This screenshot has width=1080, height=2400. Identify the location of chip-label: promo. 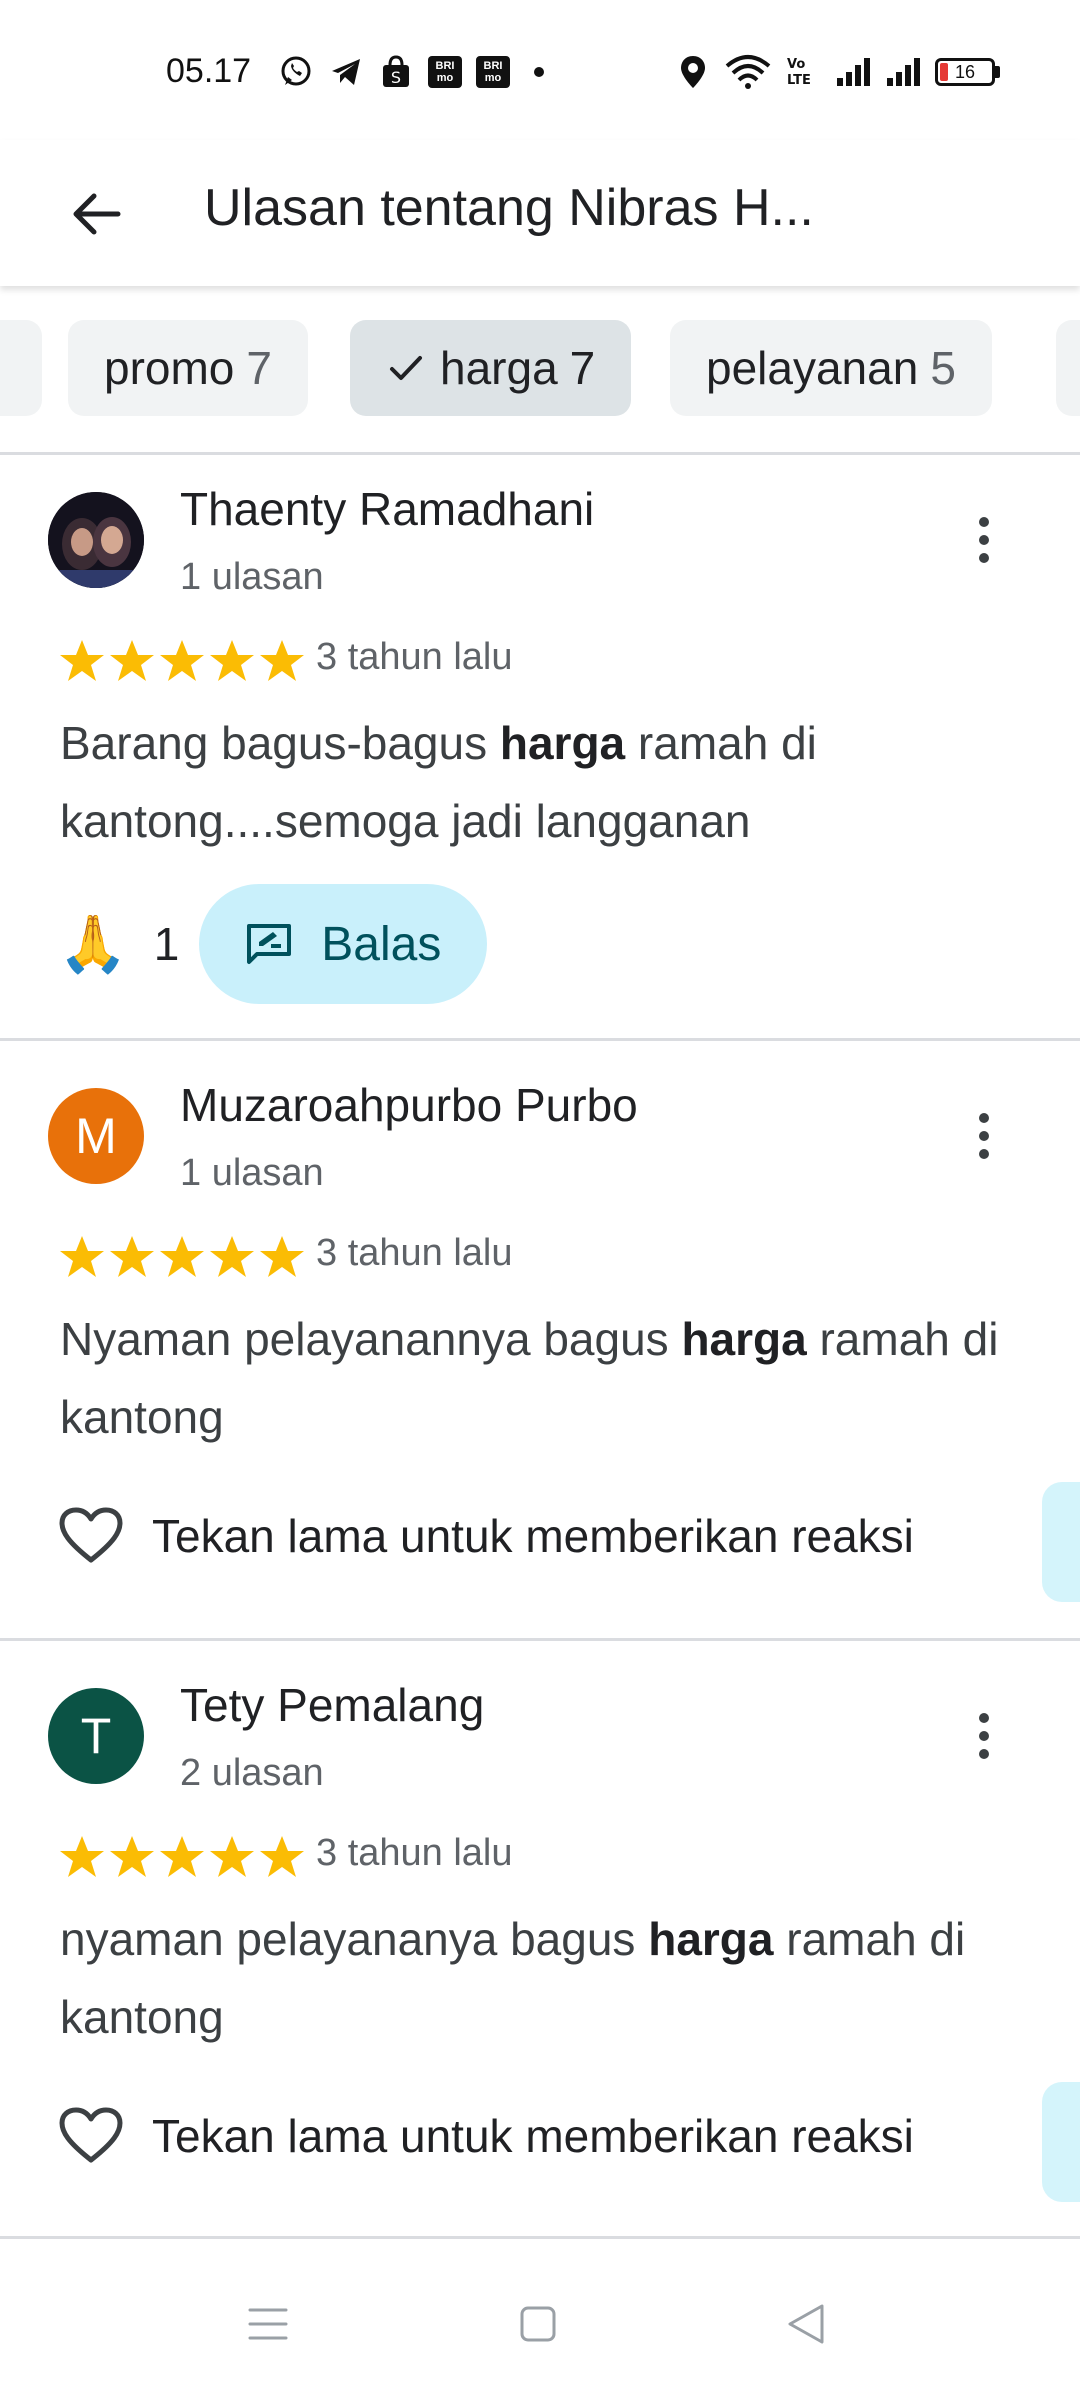
(169, 368).